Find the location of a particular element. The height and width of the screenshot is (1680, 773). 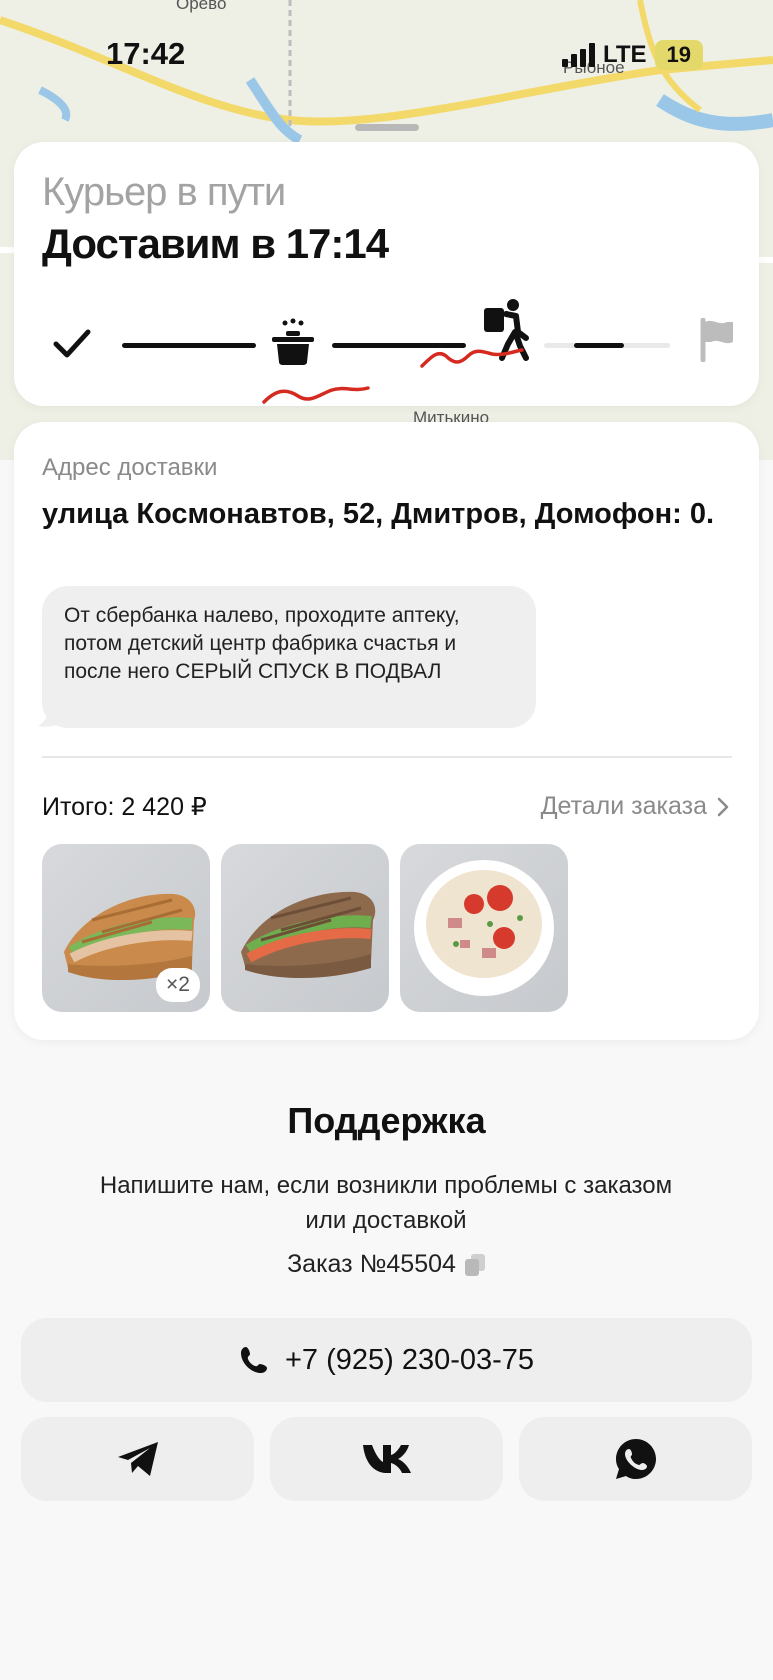

copy-icon is located at coordinates (475, 1265).